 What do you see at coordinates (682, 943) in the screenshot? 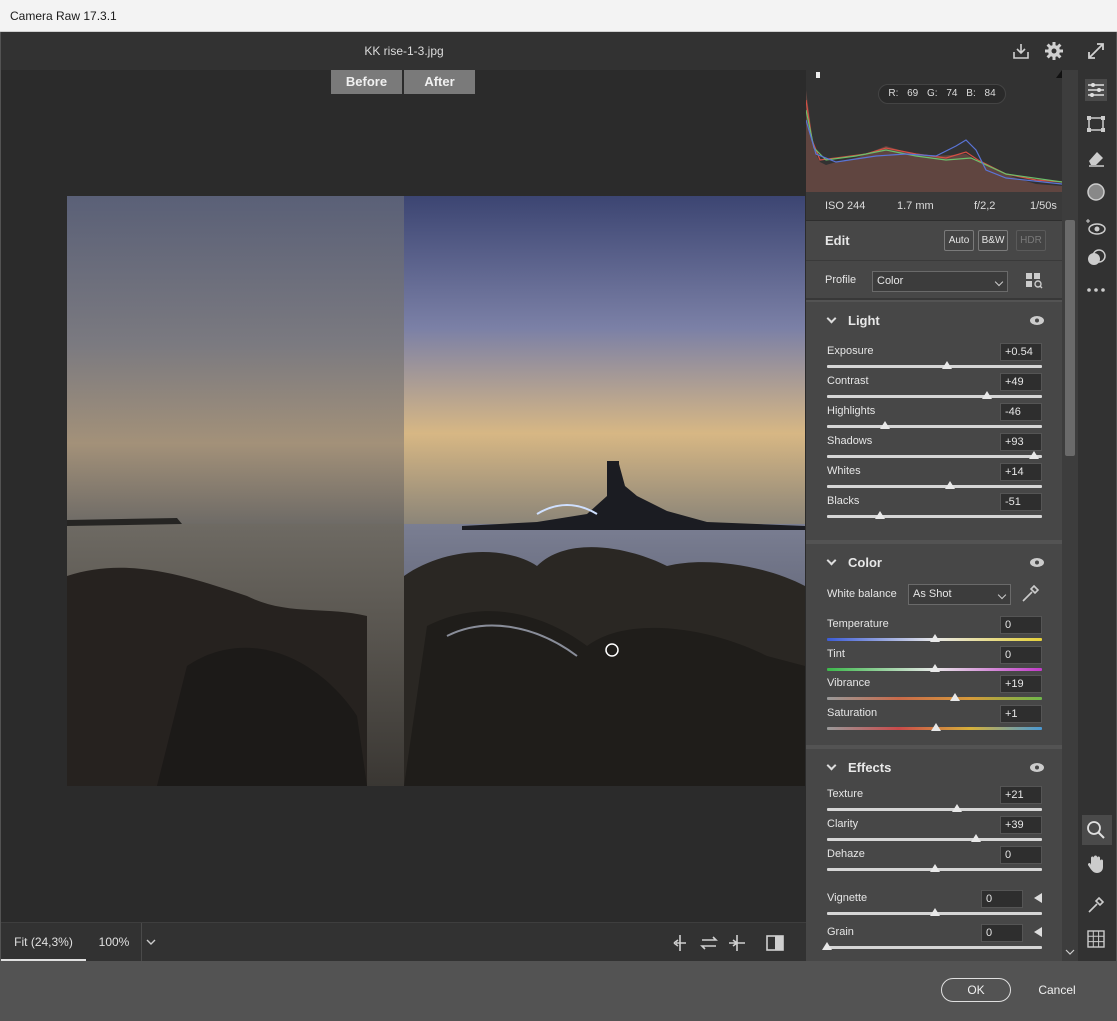
I see `before-after-split-icon` at bounding box center [682, 943].